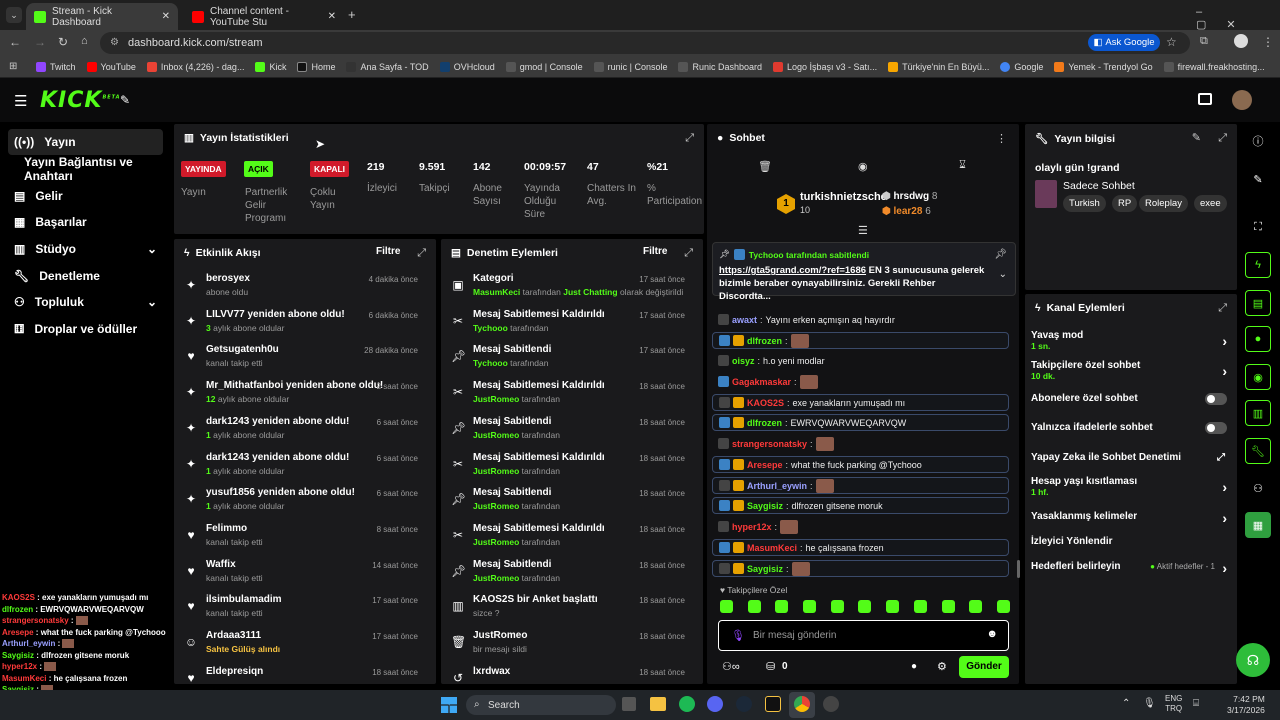 The width and height of the screenshot is (1280, 720). I want to click on wrench-icon: 🔧︎, so click(1258, 451).